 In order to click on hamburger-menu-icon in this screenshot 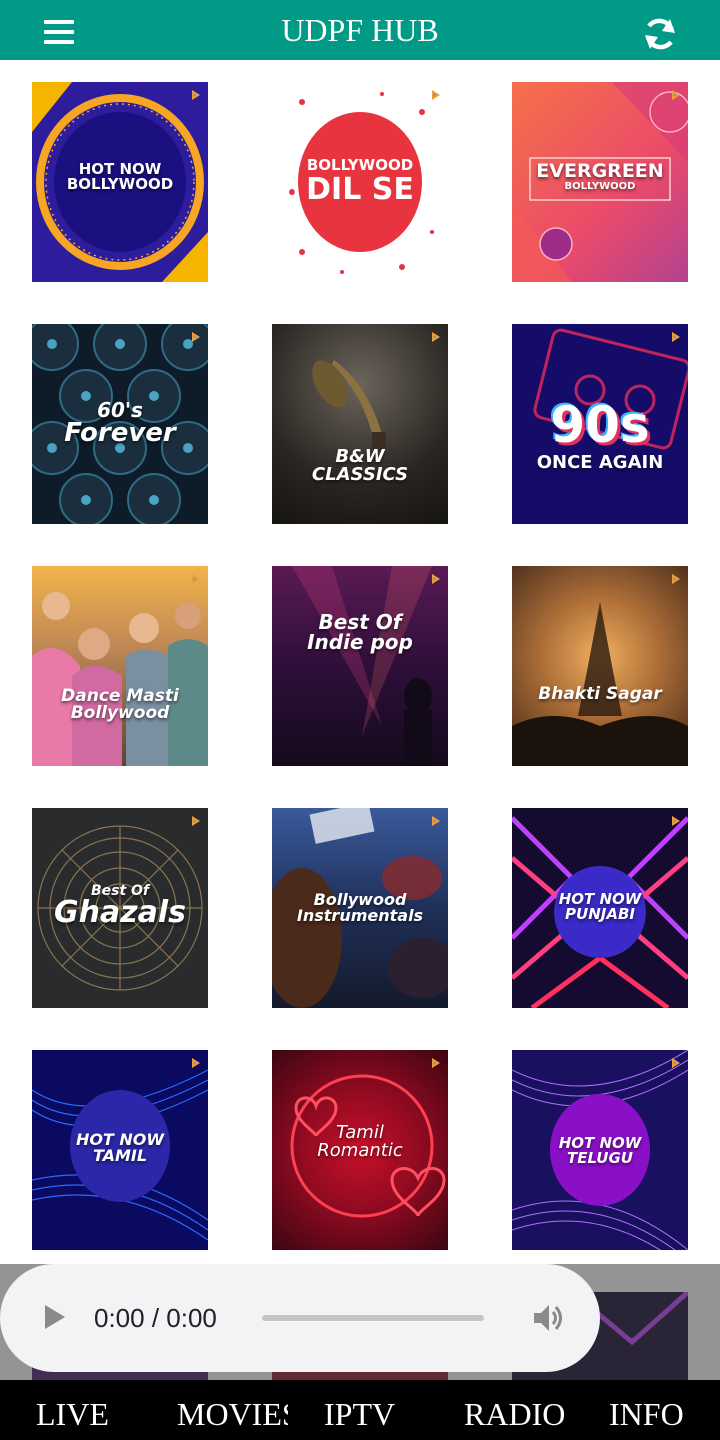, I will do `click(60, 34)`.